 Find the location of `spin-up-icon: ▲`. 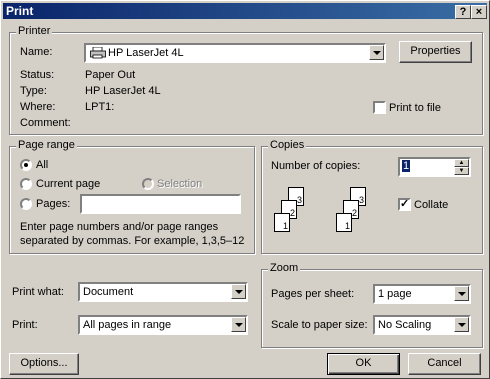

spin-up-icon: ▲ is located at coordinates (461, 163).